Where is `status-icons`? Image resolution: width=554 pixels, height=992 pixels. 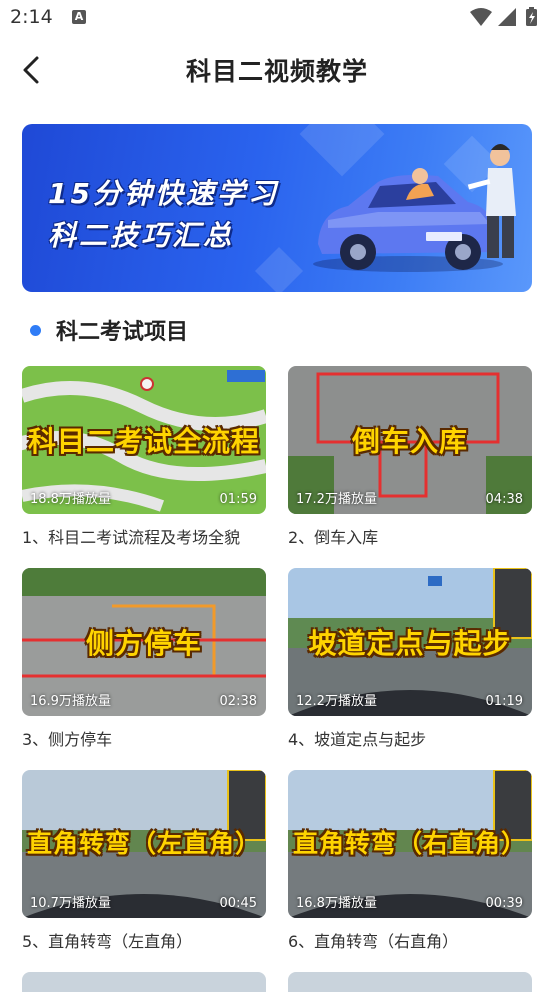 status-icons is located at coordinates (506, 19).